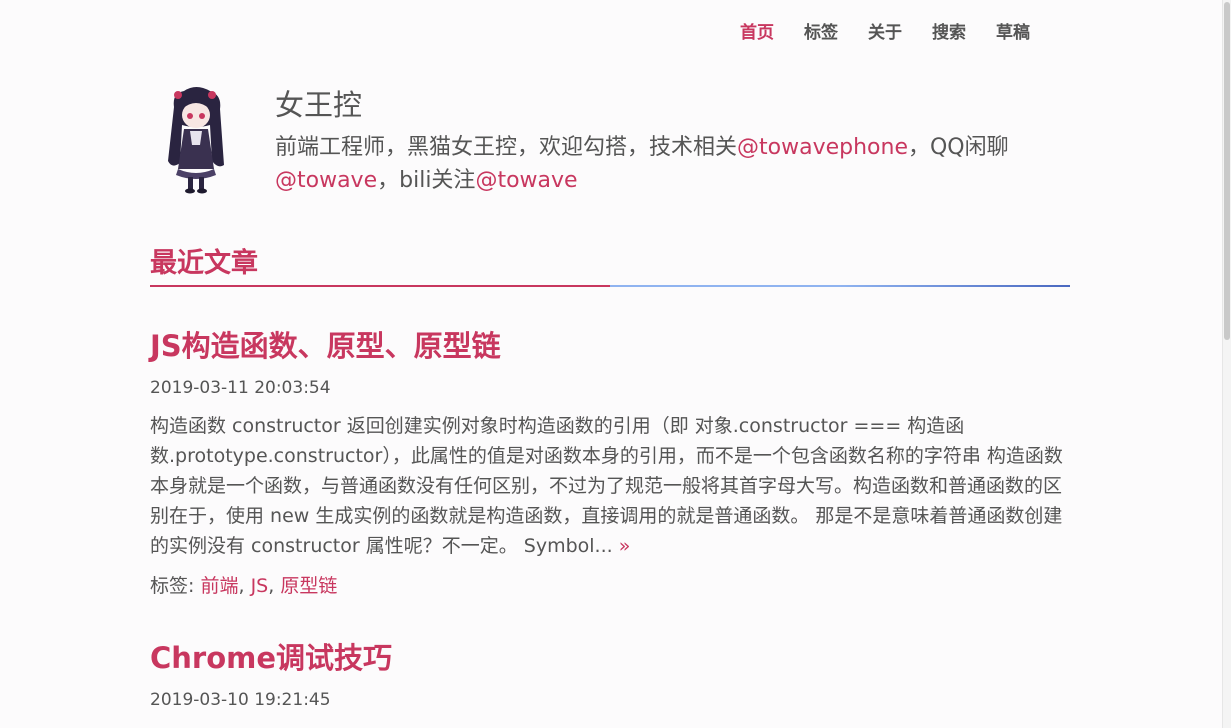 Image resolution: width=1231 pixels, height=728 pixels. What do you see at coordinates (1013, 33) in the screenshot?
I see `nav-drafts-link: 草稿` at bounding box center [1013, 33].